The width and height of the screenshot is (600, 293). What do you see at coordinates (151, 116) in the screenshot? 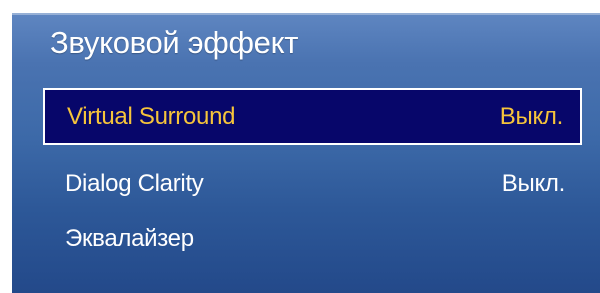
I see `menu-item-label: Virtual Surround` at bounding box center [151, 116].